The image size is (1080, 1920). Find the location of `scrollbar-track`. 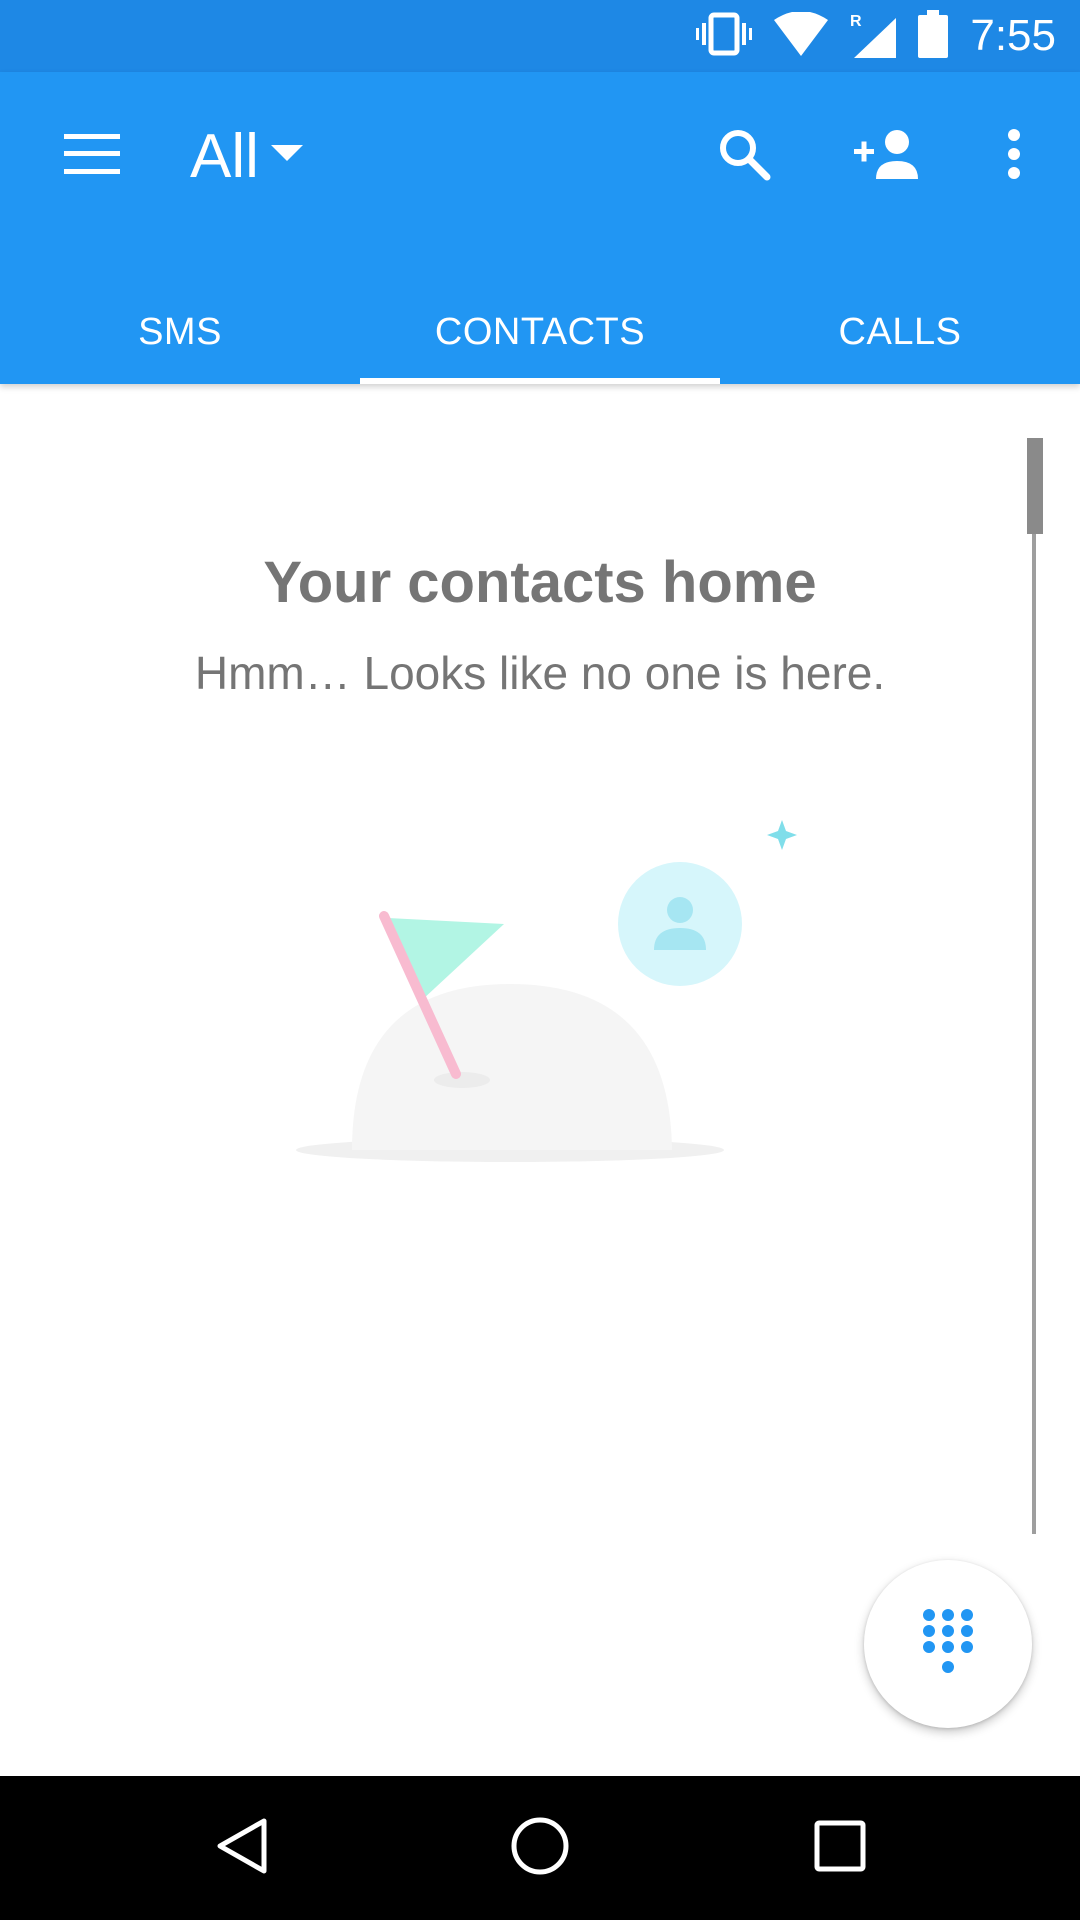

scrollbar-track is located at coordinates (1034, 986).